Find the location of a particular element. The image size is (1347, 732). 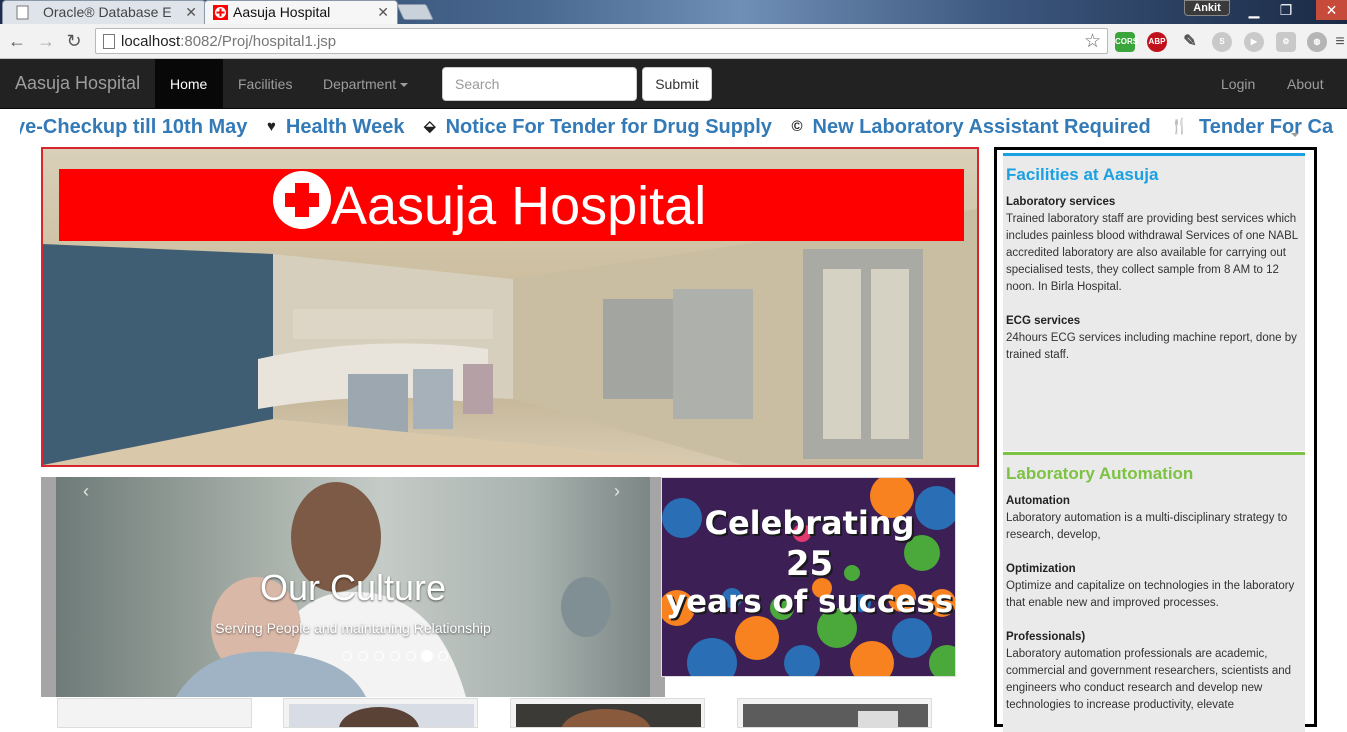

back-icon: ← is located at coordinates (17, 41).